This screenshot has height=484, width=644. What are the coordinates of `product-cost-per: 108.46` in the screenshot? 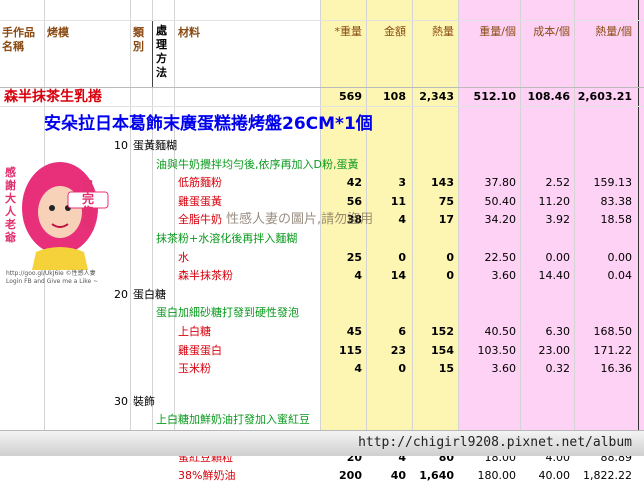 It's located at (545, 97).